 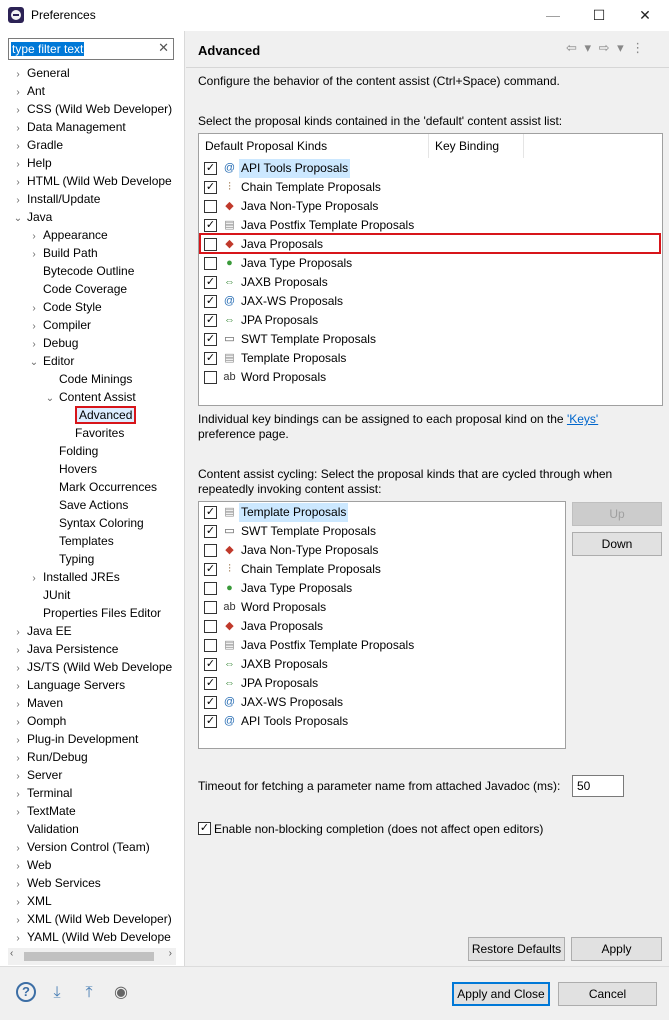 I want to click on tree-item: JUnit, so click(x=49, y=595).